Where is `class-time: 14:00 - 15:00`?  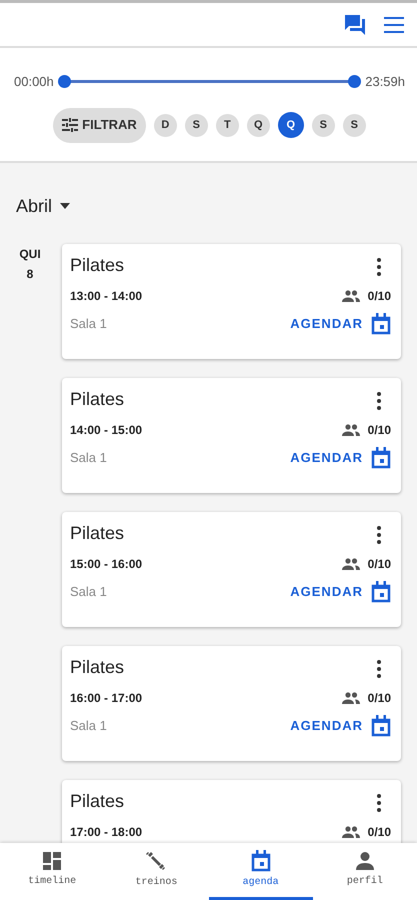 class-time: 14:00 - 15:00 is located at coordinates (106, 430).